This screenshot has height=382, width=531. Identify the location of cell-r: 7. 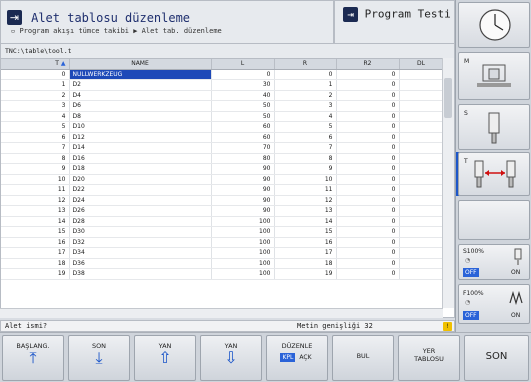
(305, 148).